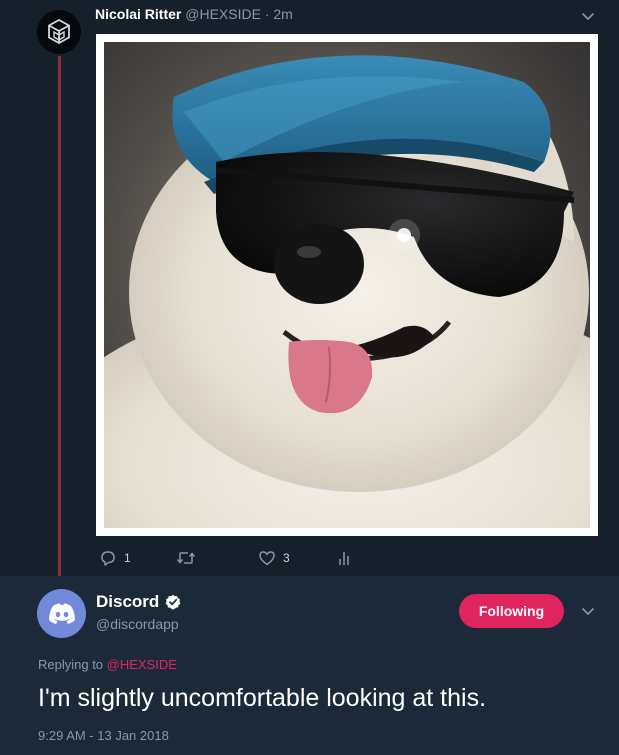  What do you see at coordinates (246, 558) in the screenshot?
I see `tweet-actions: 1 3` at bounding box center [246, 558].